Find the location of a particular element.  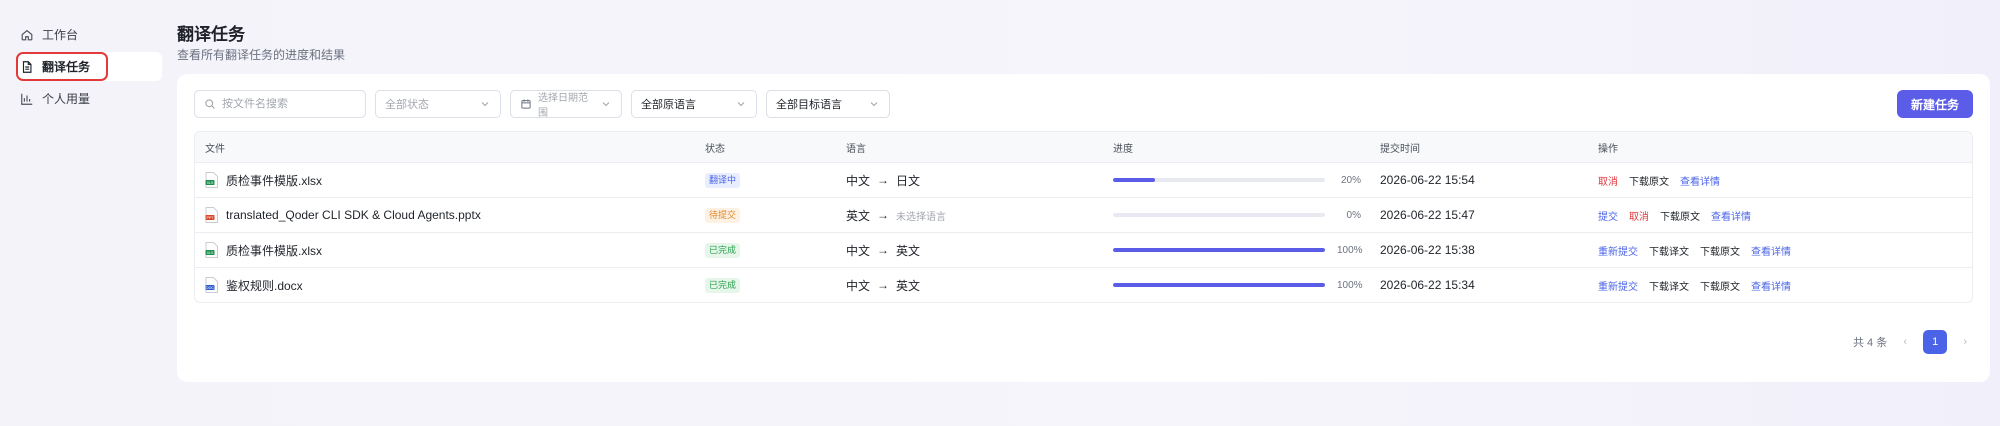

date-range-picker: 选择日期范围 is located at coordinates (566, 104).